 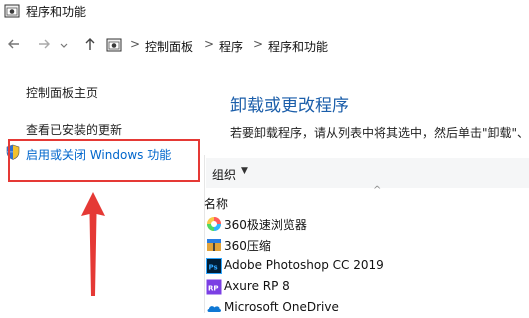 I want to click on forward-button, so click(x=44, y=46).